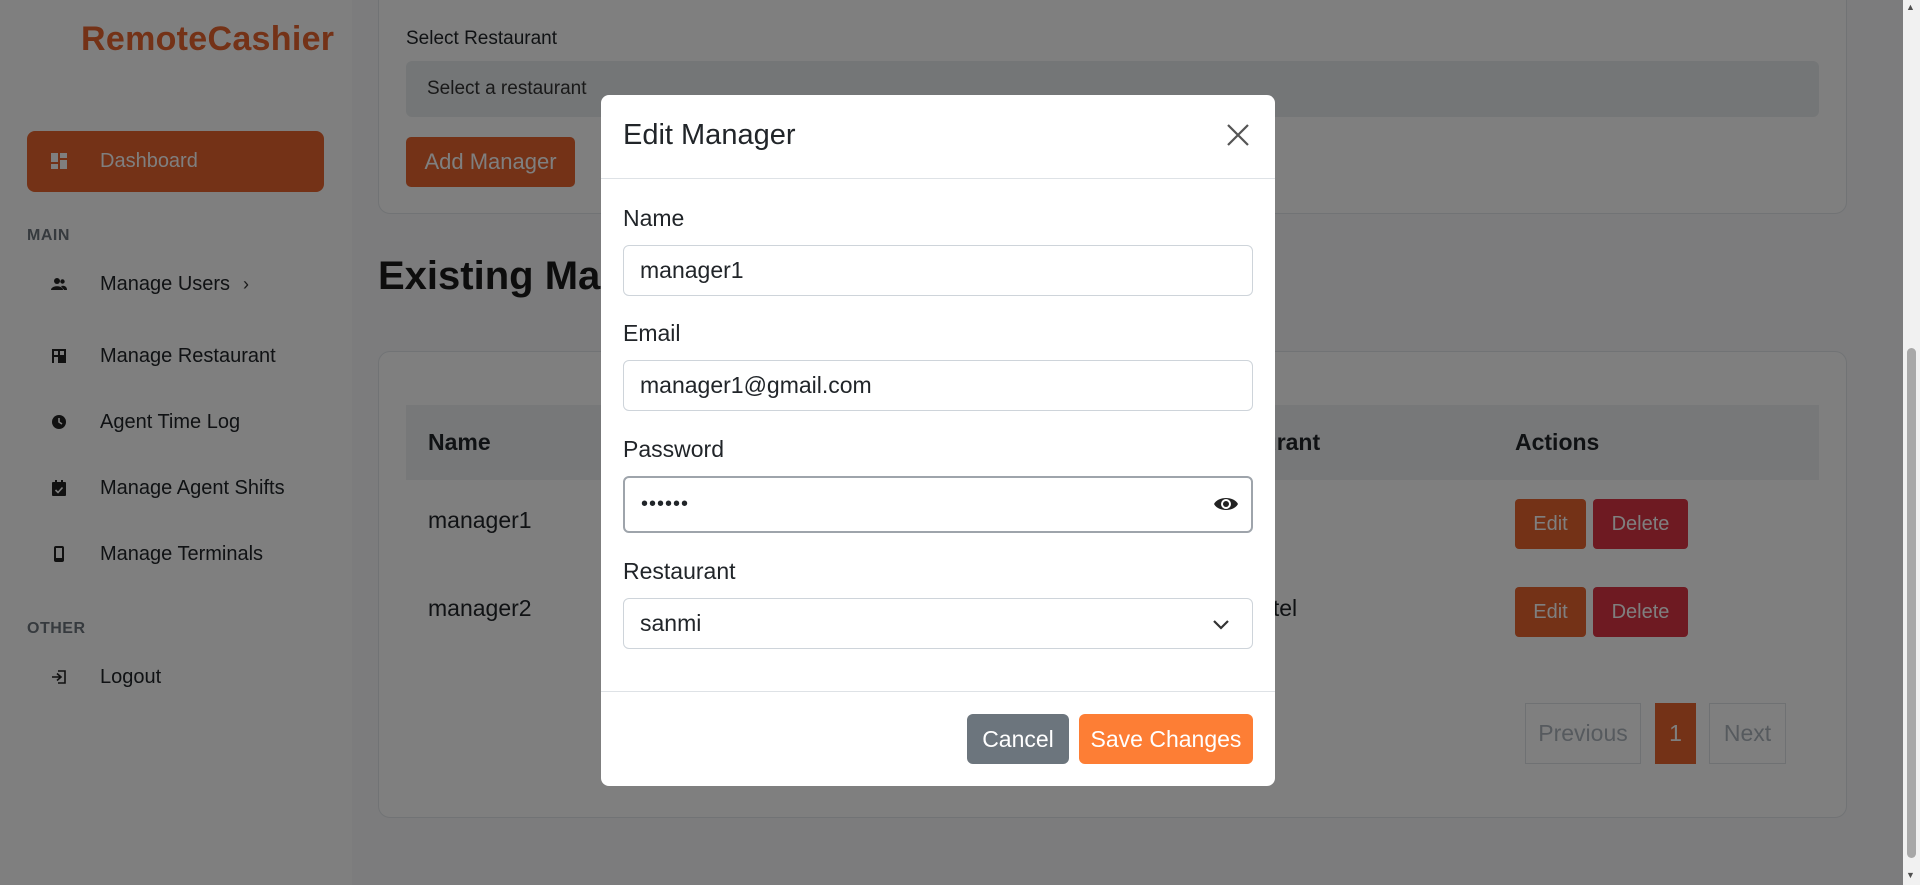 This screenshot has width=1920, height=885. What do you see at coordinates (709, 135) in the screenshot?
I see `modal-title: Edit Manager` at bounding box center [709, 135].